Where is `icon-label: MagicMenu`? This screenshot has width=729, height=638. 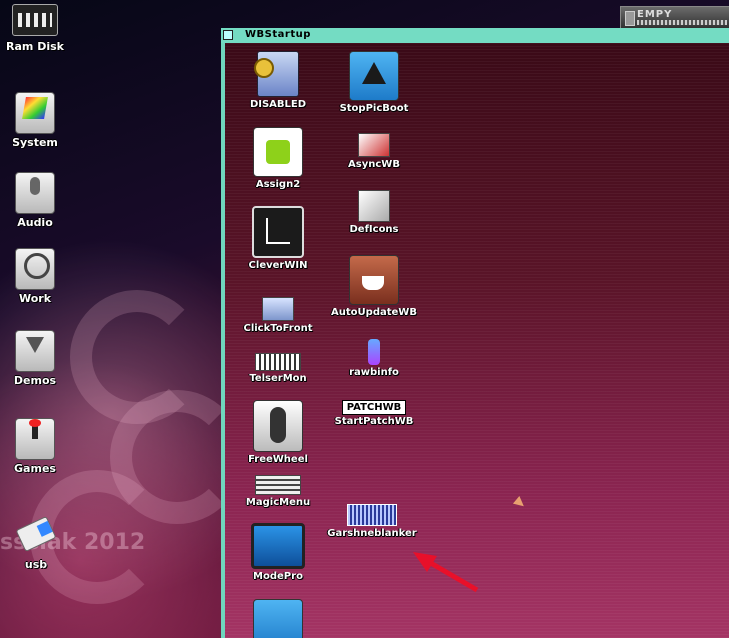
icon-label: MagicMenu is located at coordinates (278, 502).